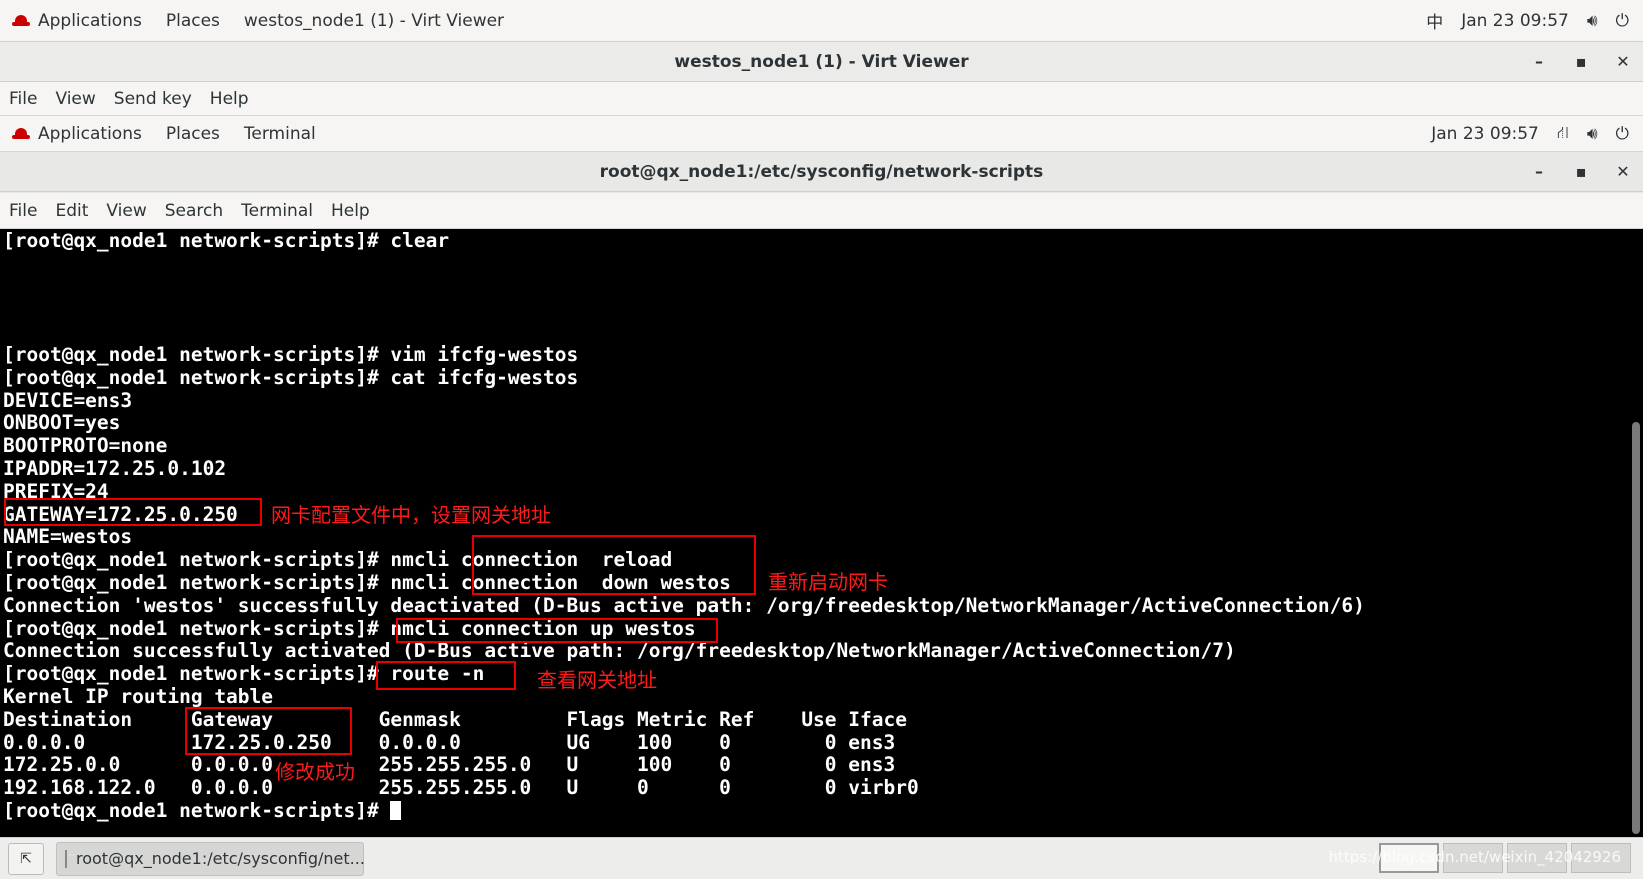 Image resolution: width=1643 pixels, height=879 pixels. Describe the element at coordinates (823, 810) in the screenshot. I see `terminal-prompt-line: [root@qx_node1 network-scripts]#` at that location.